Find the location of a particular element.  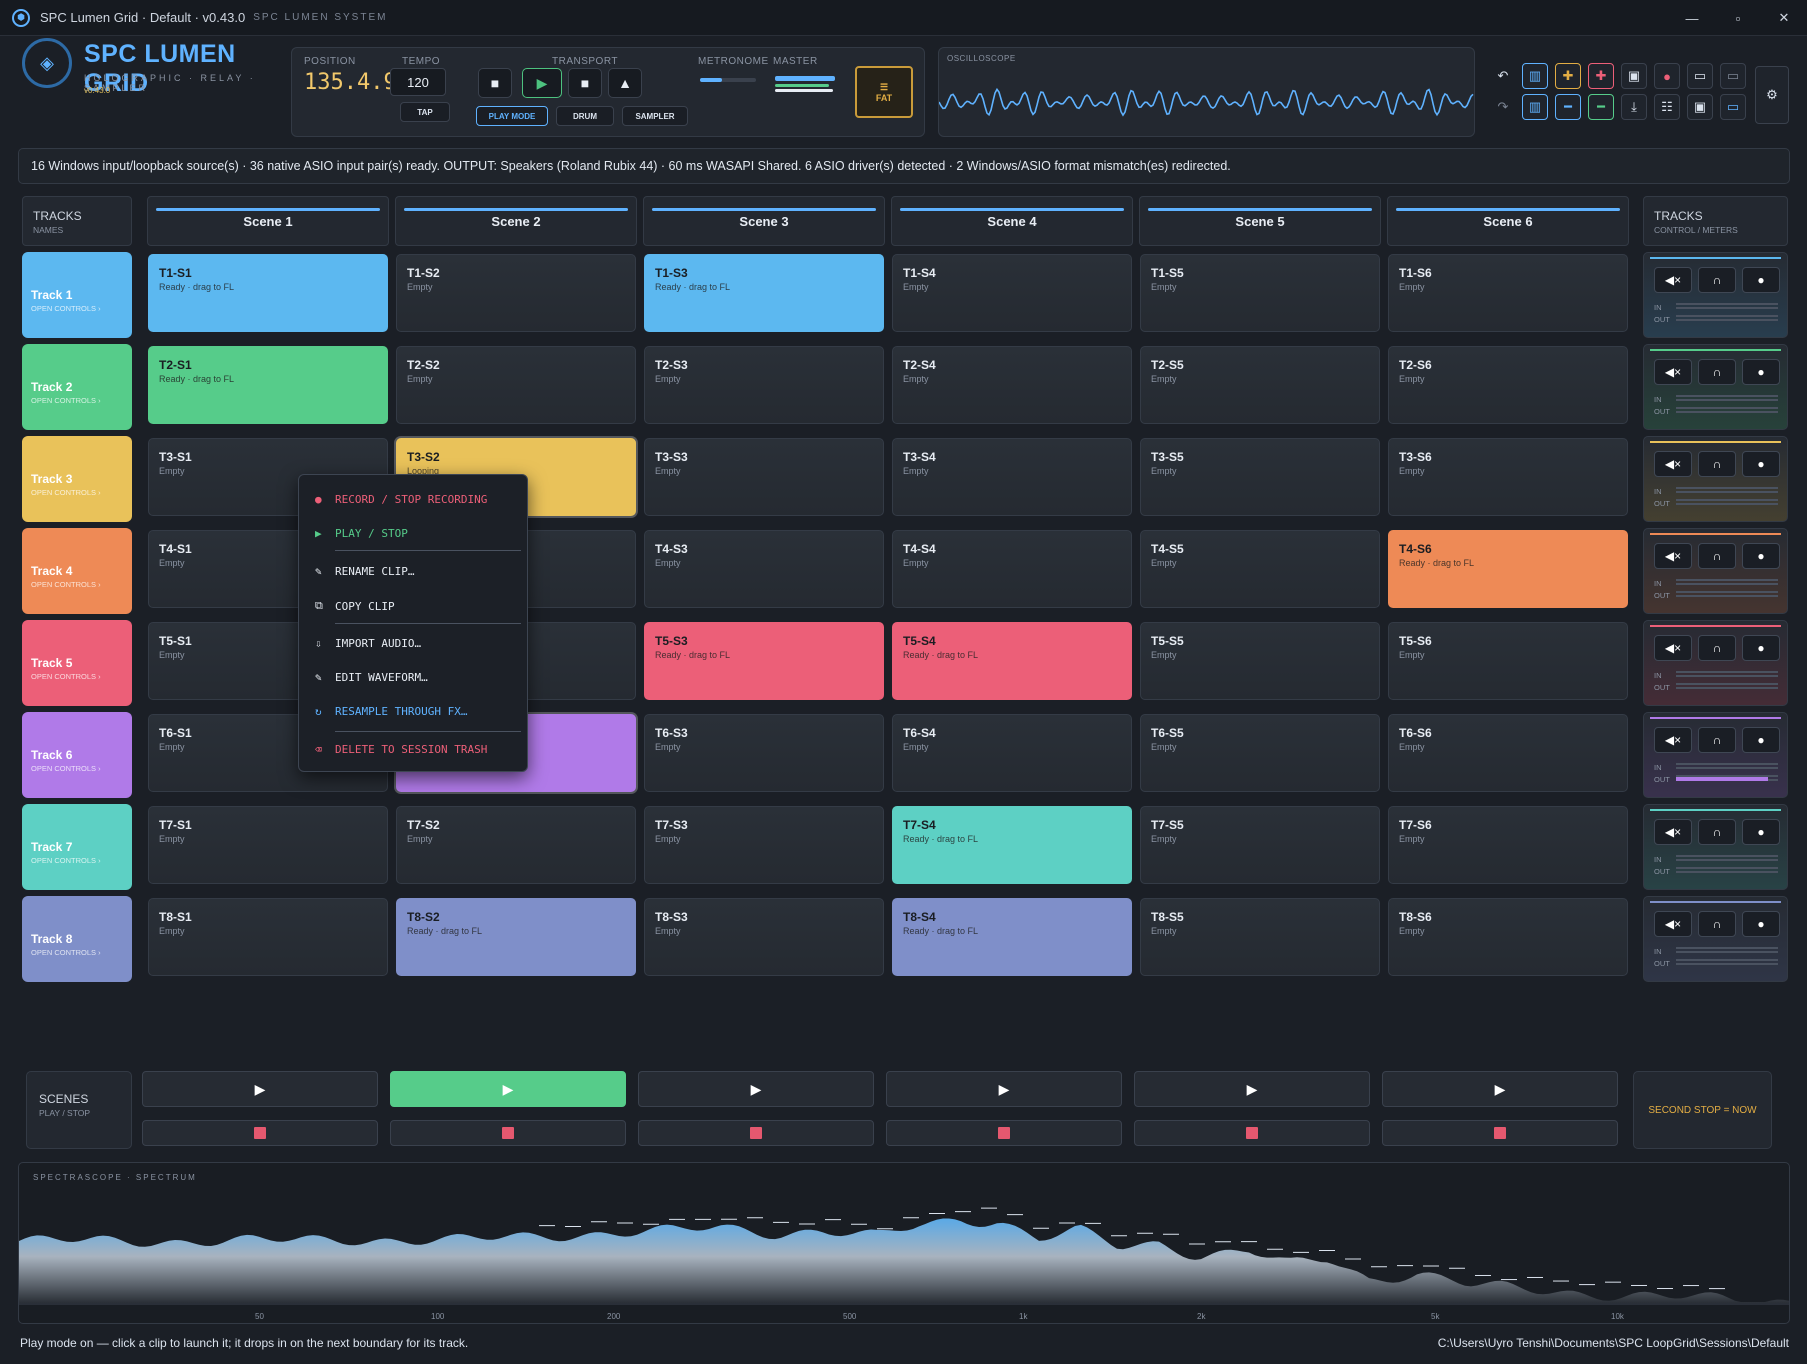

download-button: ⤓ is located at coordinates (1634, 107).